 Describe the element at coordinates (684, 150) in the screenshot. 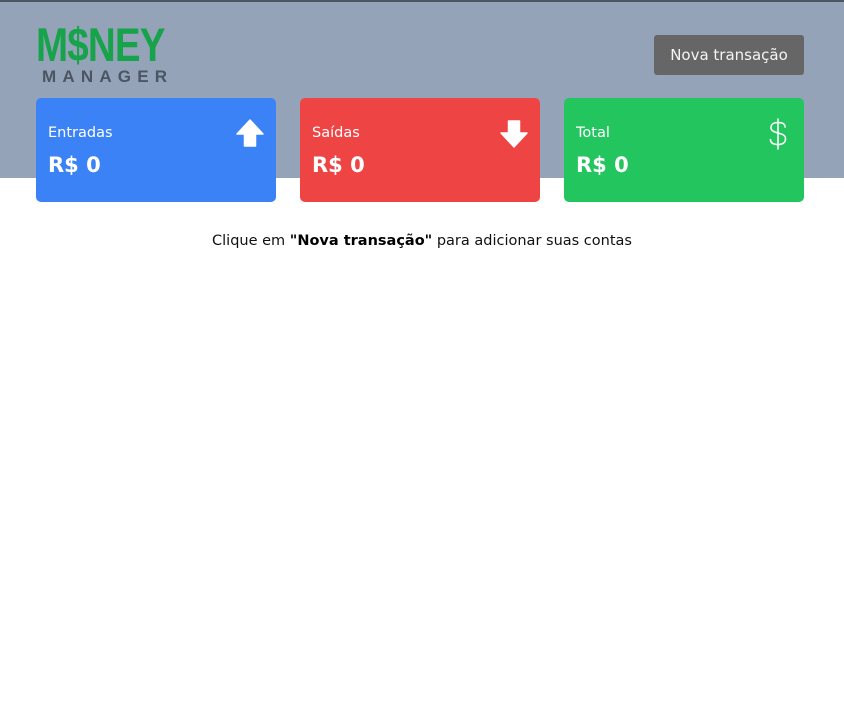

I see `total-card: Total R$ 0` at that location.